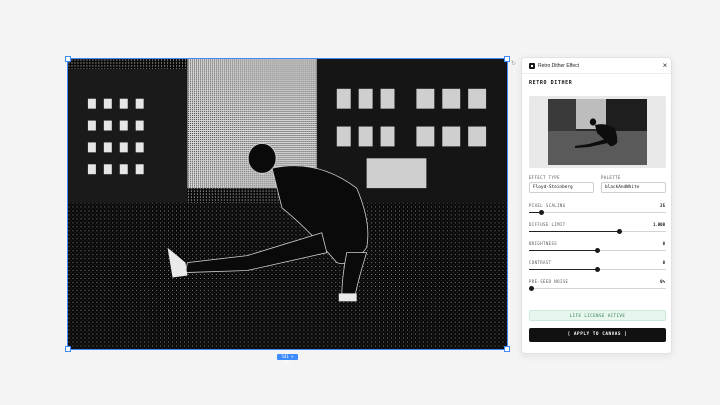 This screenshot has height=405, width=720. I want to click on effect-type-label: EFFECT TYPE, so click(544, 177).